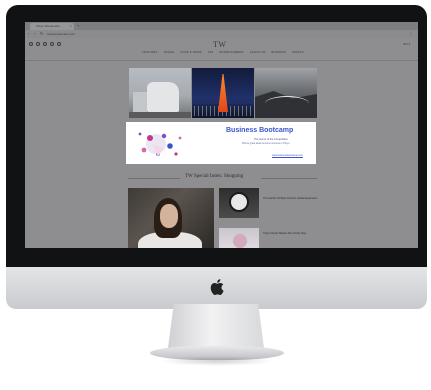 This screenshot has width=431, height=390. What do you see at coordinates (271, 139) in the screenshot?
I see `banner-subtitle: The Home of the Competitive` at bounding box center [271, 139].